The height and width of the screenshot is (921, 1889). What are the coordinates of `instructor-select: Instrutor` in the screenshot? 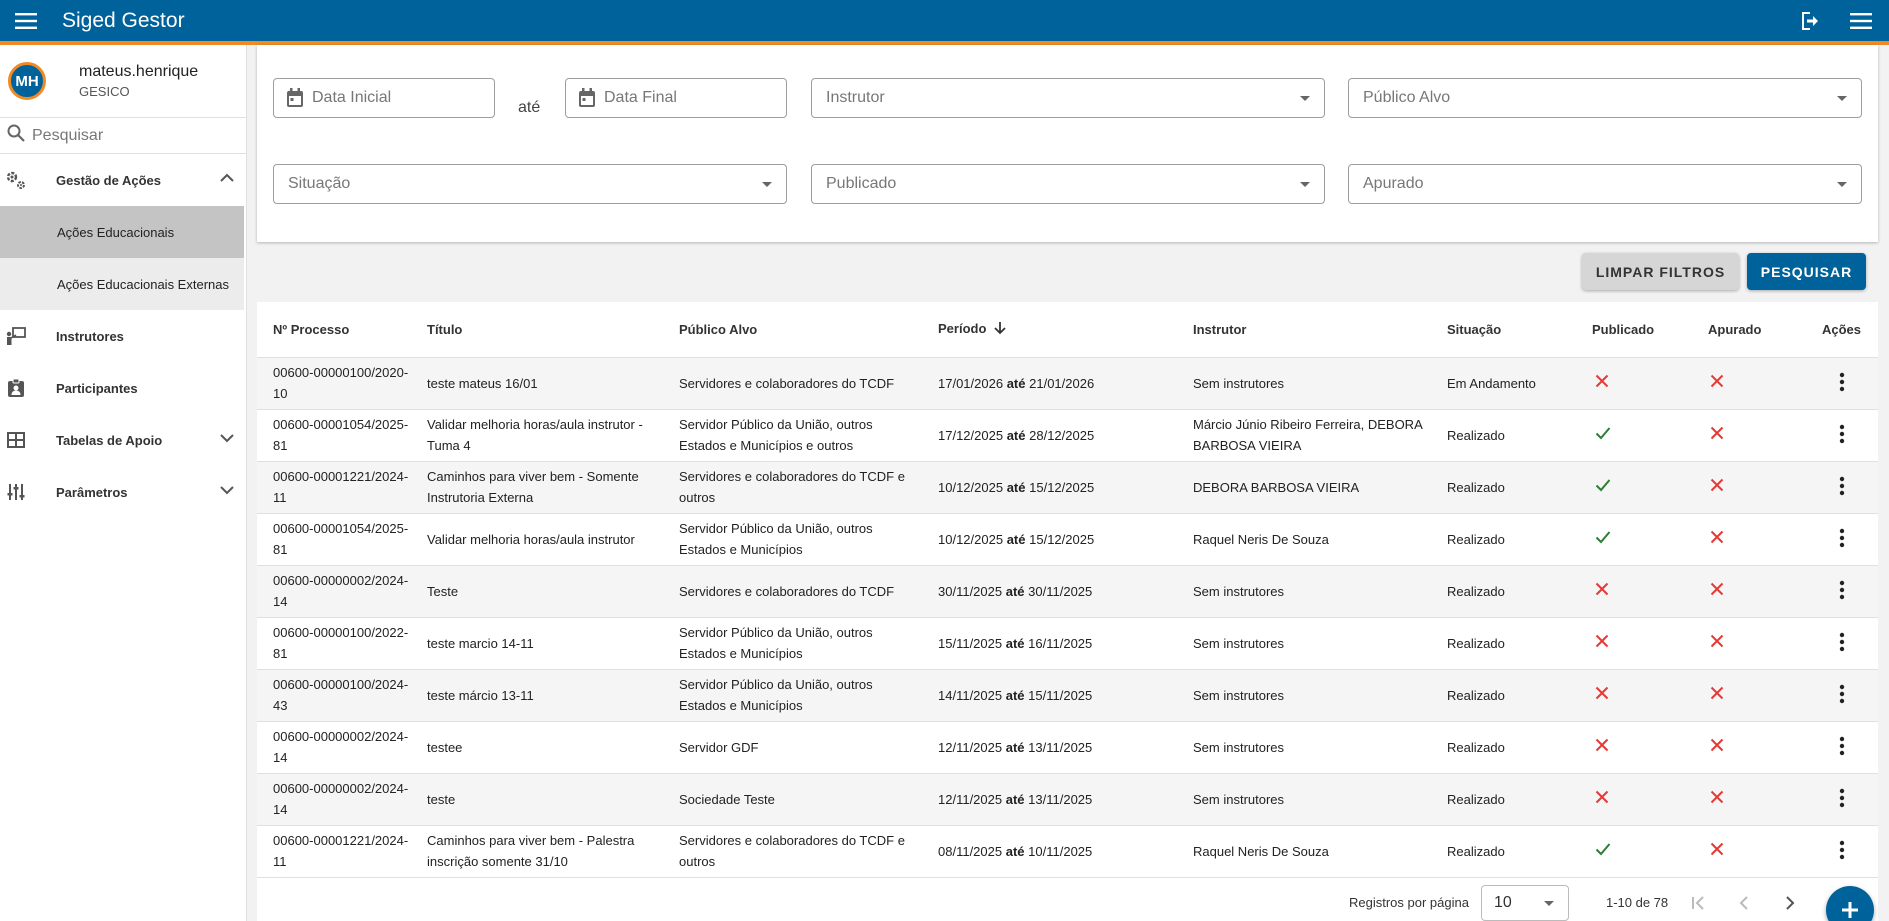 It's located at (1068, 98).